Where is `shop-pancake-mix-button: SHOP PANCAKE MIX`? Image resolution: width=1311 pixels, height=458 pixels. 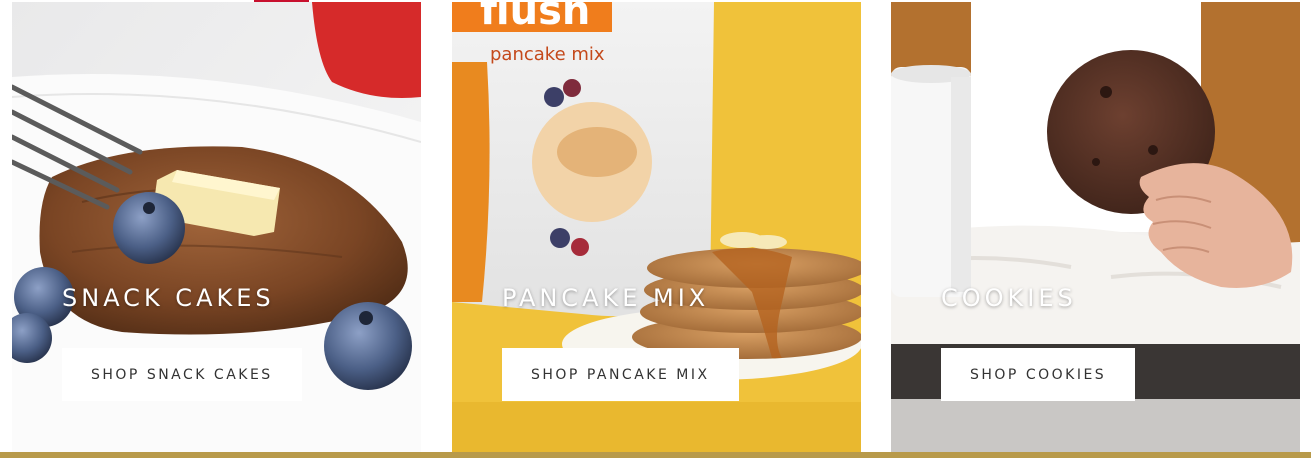
shop-pancake-mix-button: SHOP PANCAKE MIX is located at coordinates (620, 374).